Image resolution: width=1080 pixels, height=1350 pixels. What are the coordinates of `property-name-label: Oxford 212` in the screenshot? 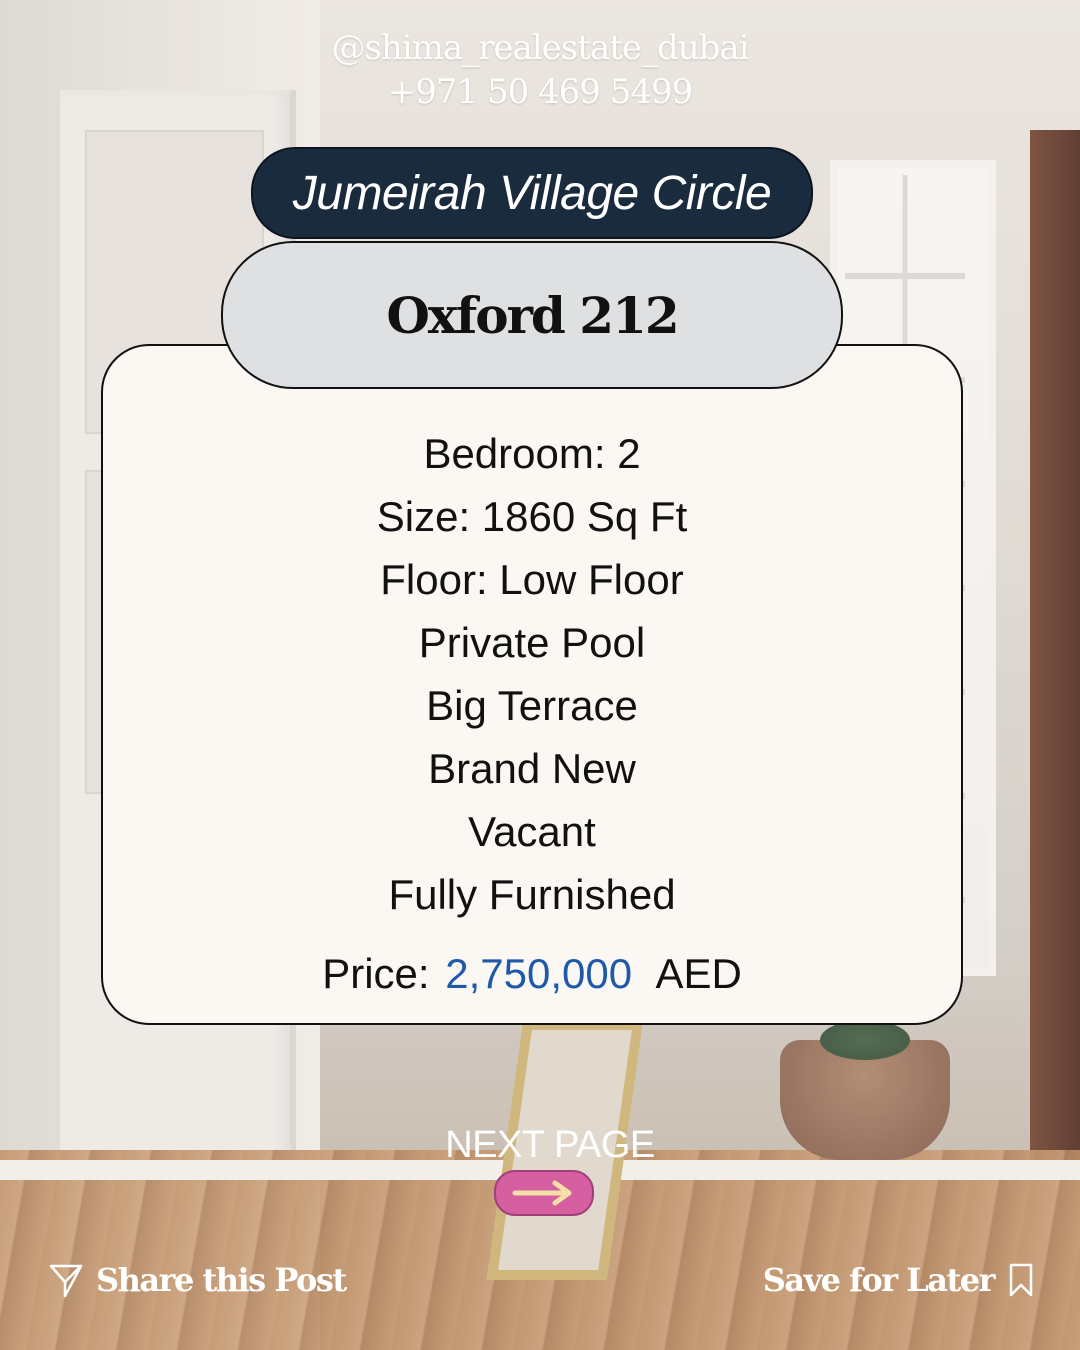 It's located at (532, 315).